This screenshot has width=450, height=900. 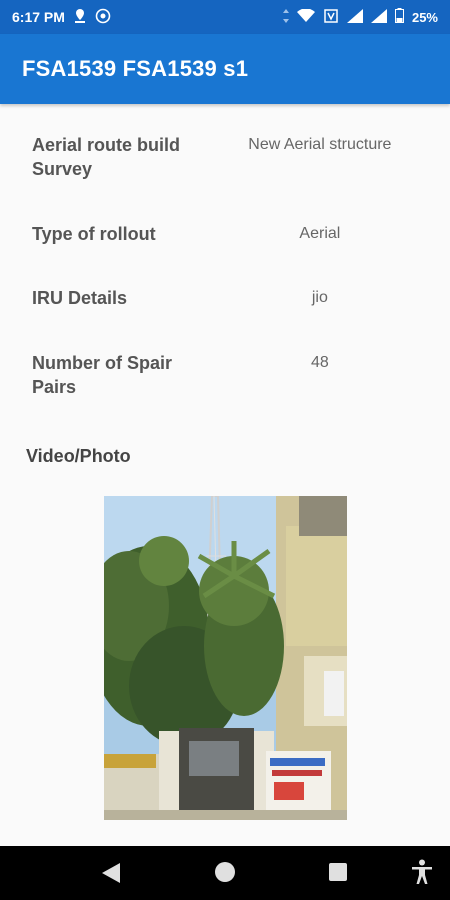 I want to click on status-bar: 6:17 PM 25%, so click(x=225, y=17).